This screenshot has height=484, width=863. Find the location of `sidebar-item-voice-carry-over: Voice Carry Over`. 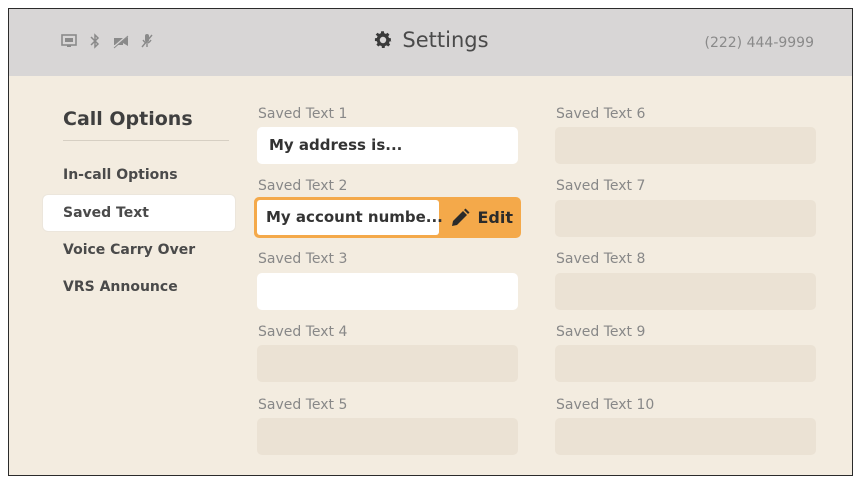

sidebar-item-voice-carry-over: Voice Carry Over is located at coordinates (139, 250).